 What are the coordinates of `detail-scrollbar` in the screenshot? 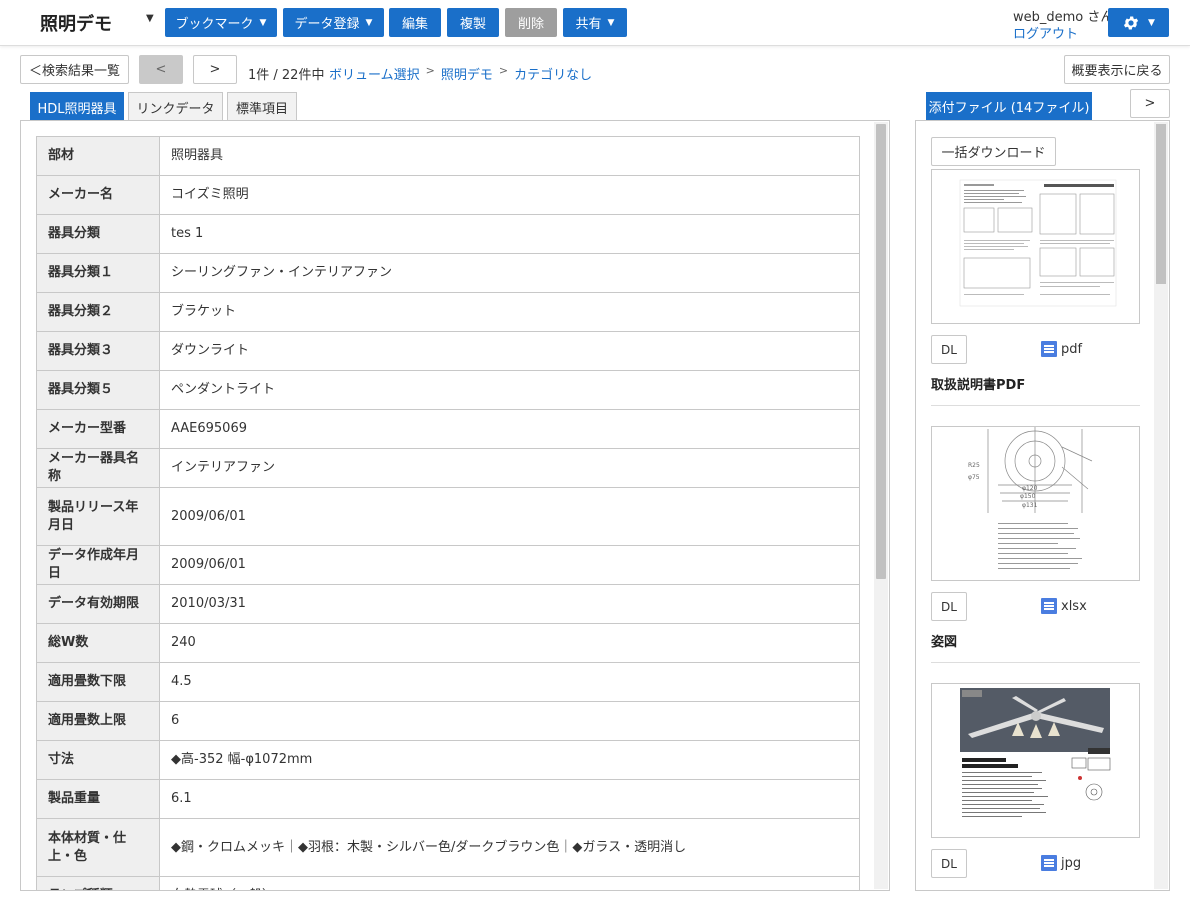 It's located at (881, 505).